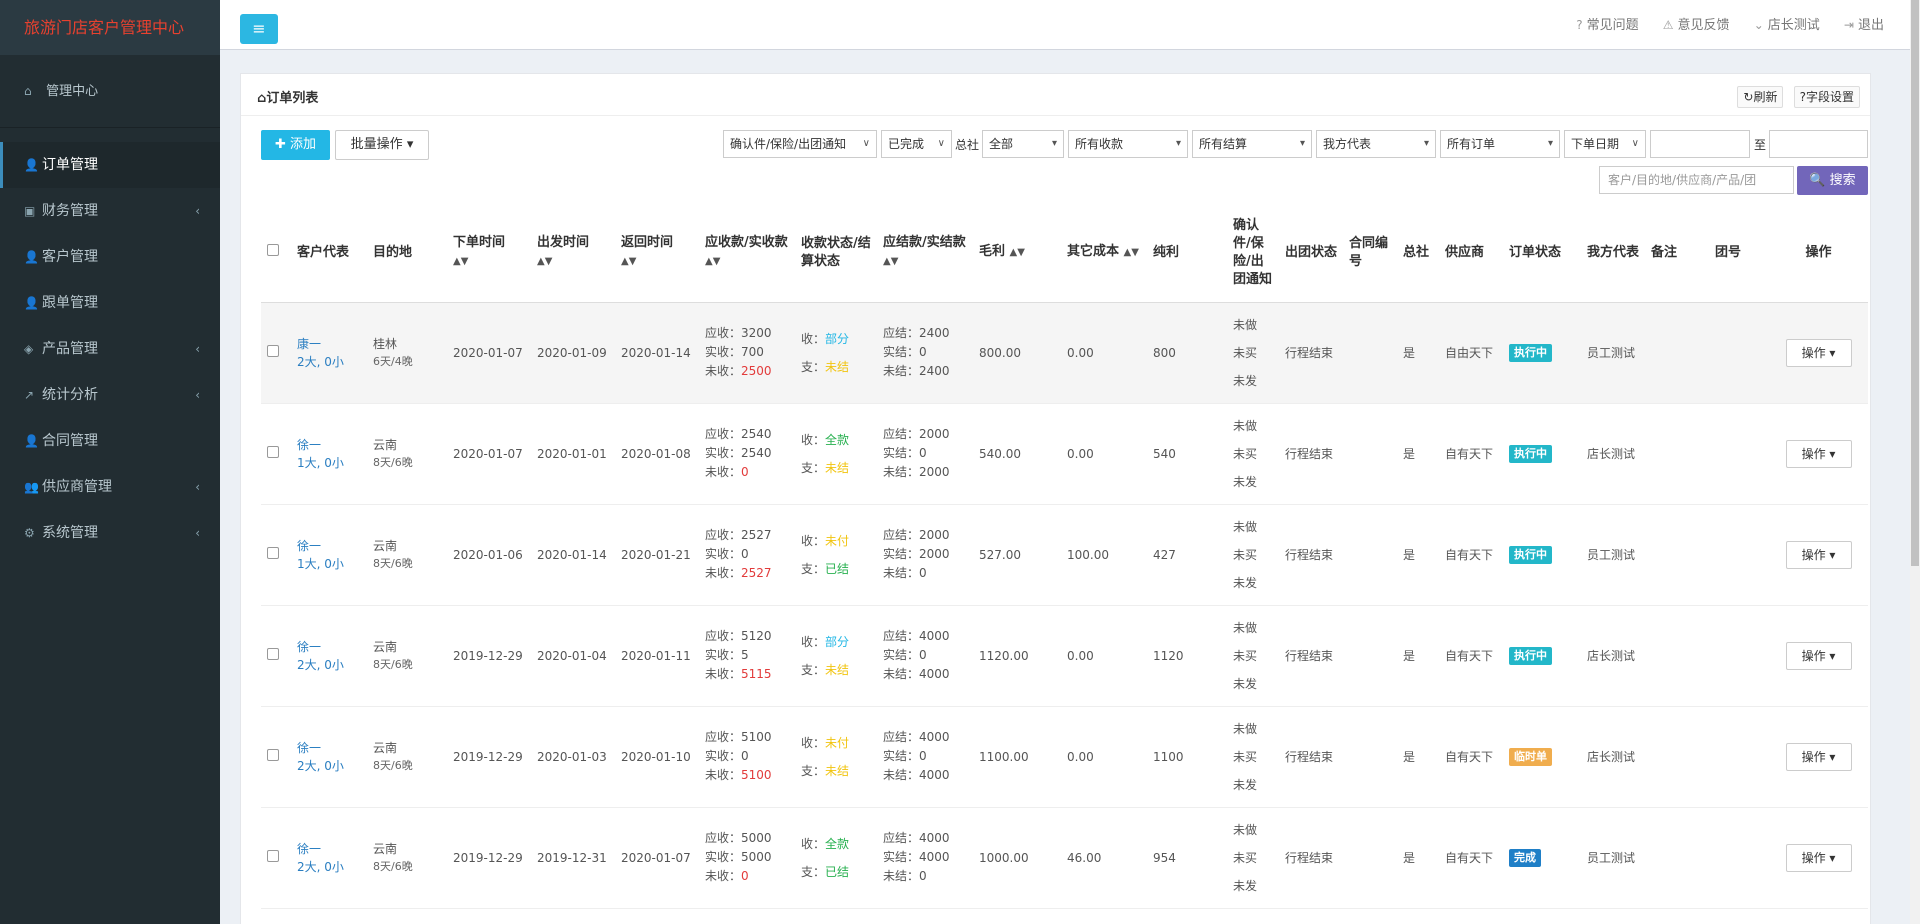  What do you see at coordinates (573, 757) in the screenshot?
I see `depart-date: 2020-01-03` at bounding box center [573, 757].